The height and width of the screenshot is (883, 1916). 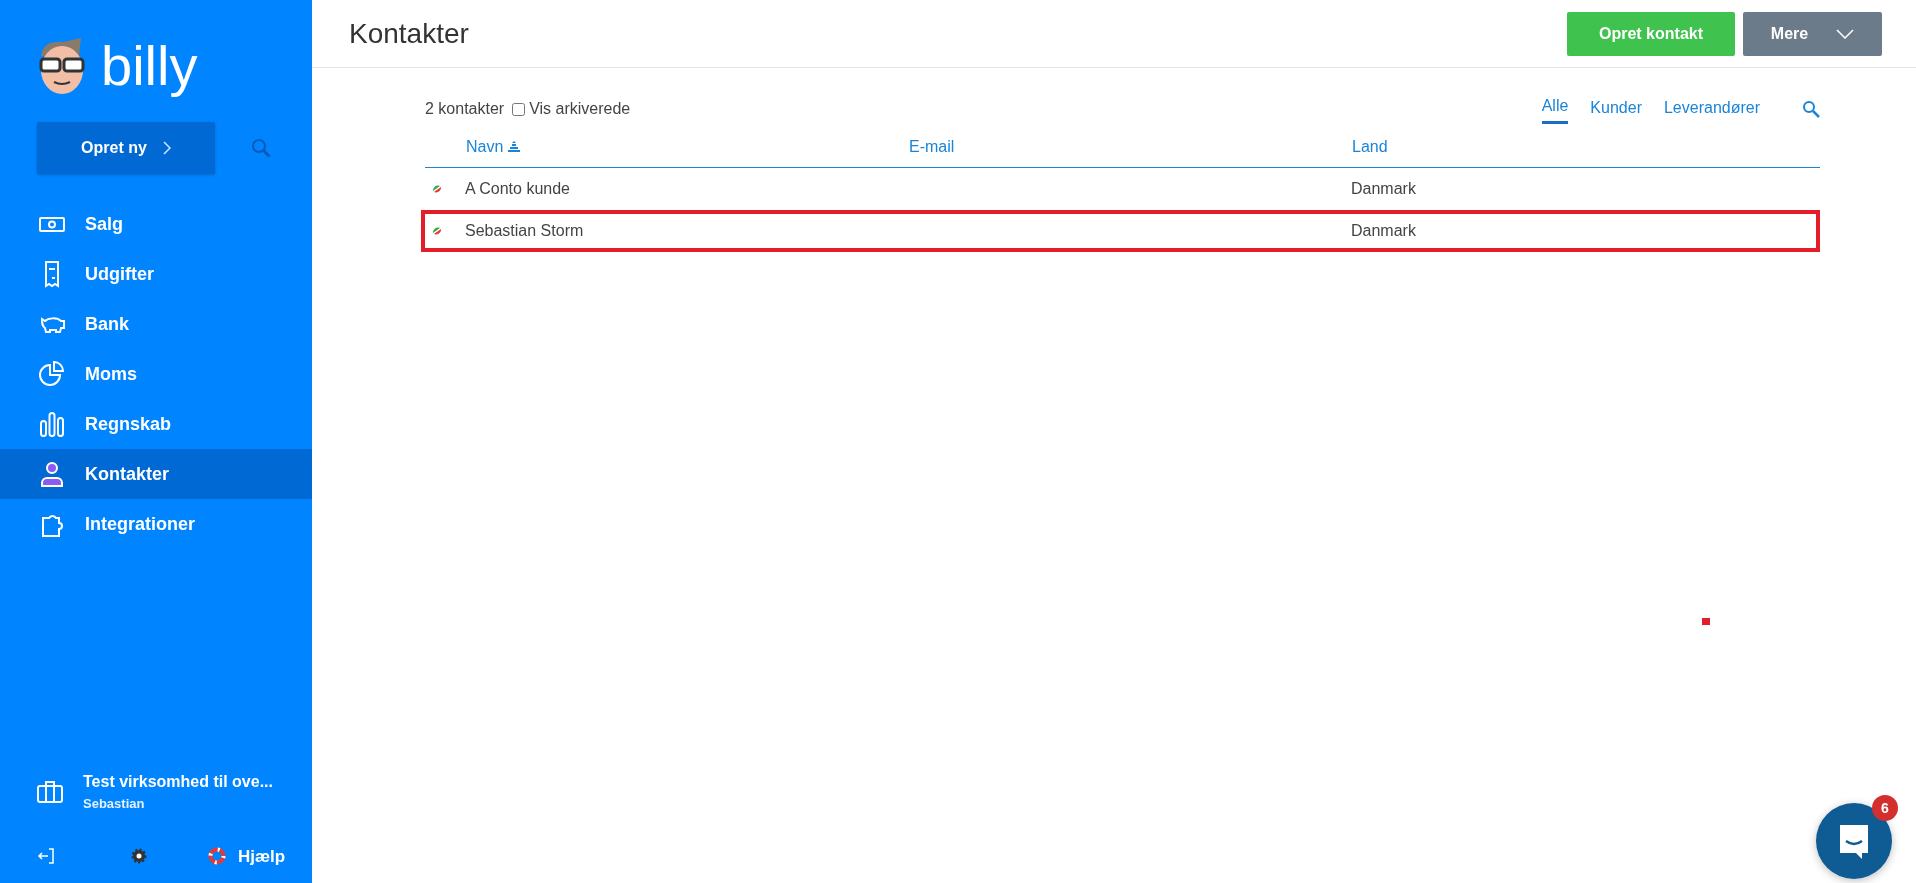 I want to click on more-button: Mere, so click(x=1812, y=33).